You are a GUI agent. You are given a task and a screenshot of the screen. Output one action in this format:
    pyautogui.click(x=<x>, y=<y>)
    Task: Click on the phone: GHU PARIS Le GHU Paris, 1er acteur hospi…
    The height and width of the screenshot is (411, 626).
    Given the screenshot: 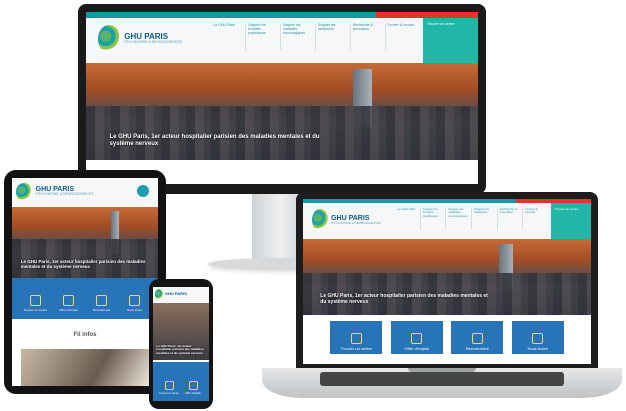 What is the action you would take?
    pyautogui.click(x=181, y=344)
    